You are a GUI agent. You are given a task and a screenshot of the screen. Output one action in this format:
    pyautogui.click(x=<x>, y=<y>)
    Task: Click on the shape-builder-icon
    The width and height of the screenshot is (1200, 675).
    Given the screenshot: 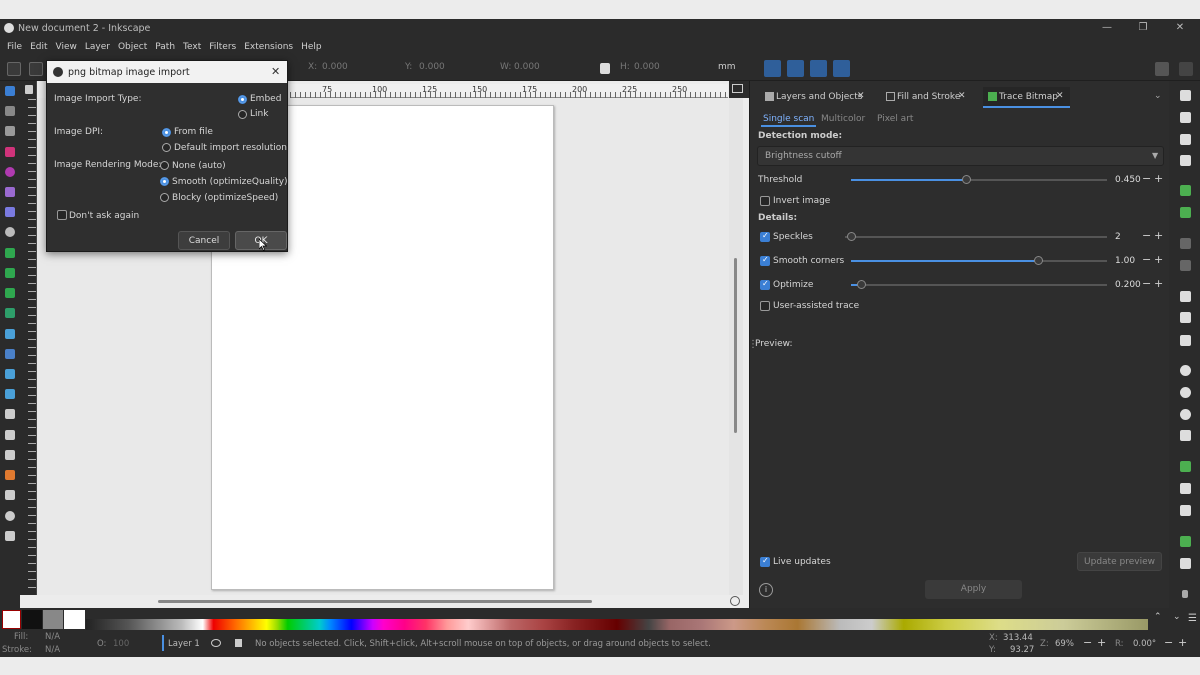 What is the action you would take?
    pyautogui.click(x=10, y=131)
    